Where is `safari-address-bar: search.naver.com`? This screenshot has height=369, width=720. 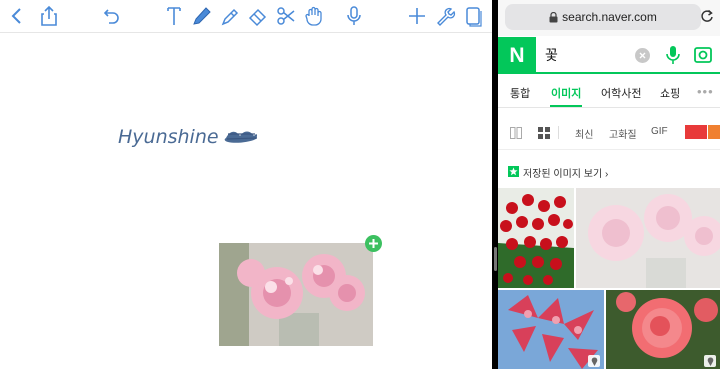
safari-address-bar: search.naver.com is located at coordinates (609, 18).